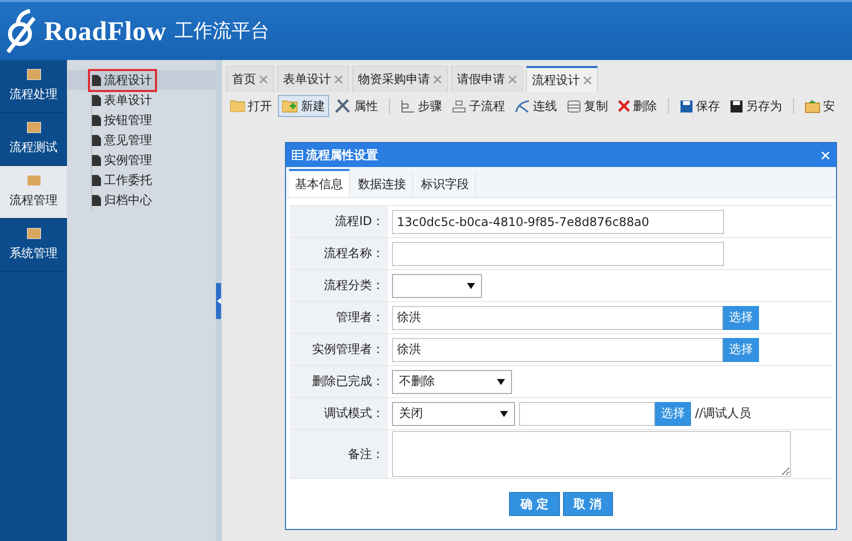 The width and height of the screenshot is (852, 541). What do you see at coordinates (354, 285) in the screenshot?
I see `field-label: 流程分类：` at bounding box center [354, 285].